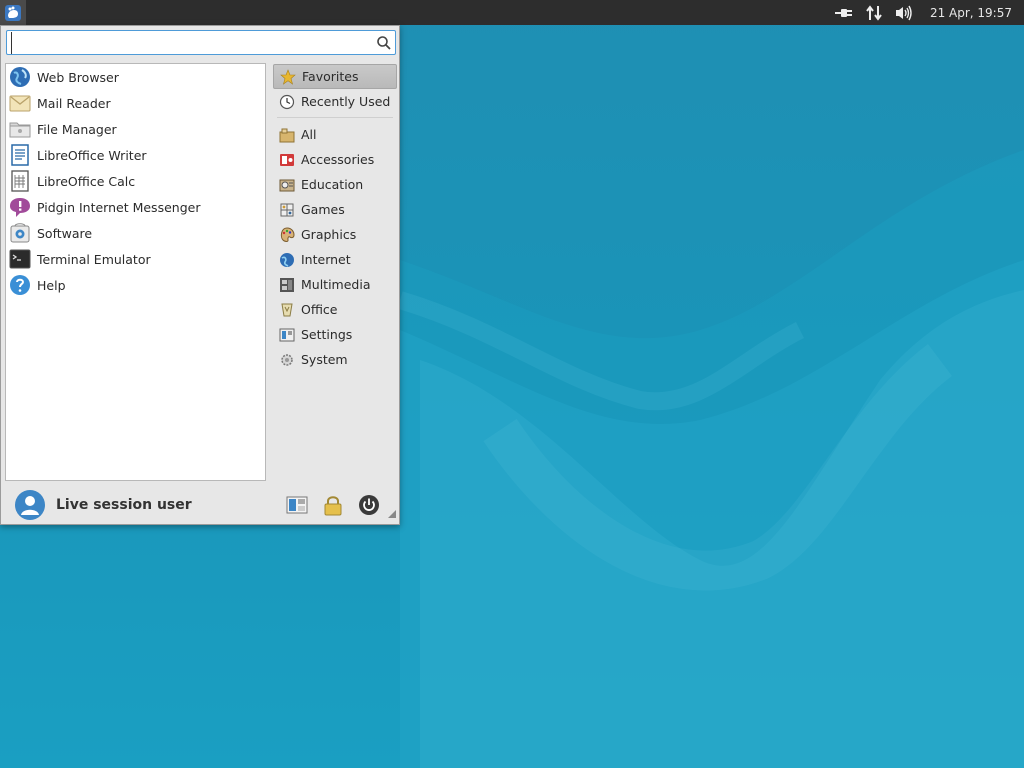 The width and height of the screenshot is (1024, 768). I want to click on app-label: Pidgin Internet Messenger, so click(119, 207).